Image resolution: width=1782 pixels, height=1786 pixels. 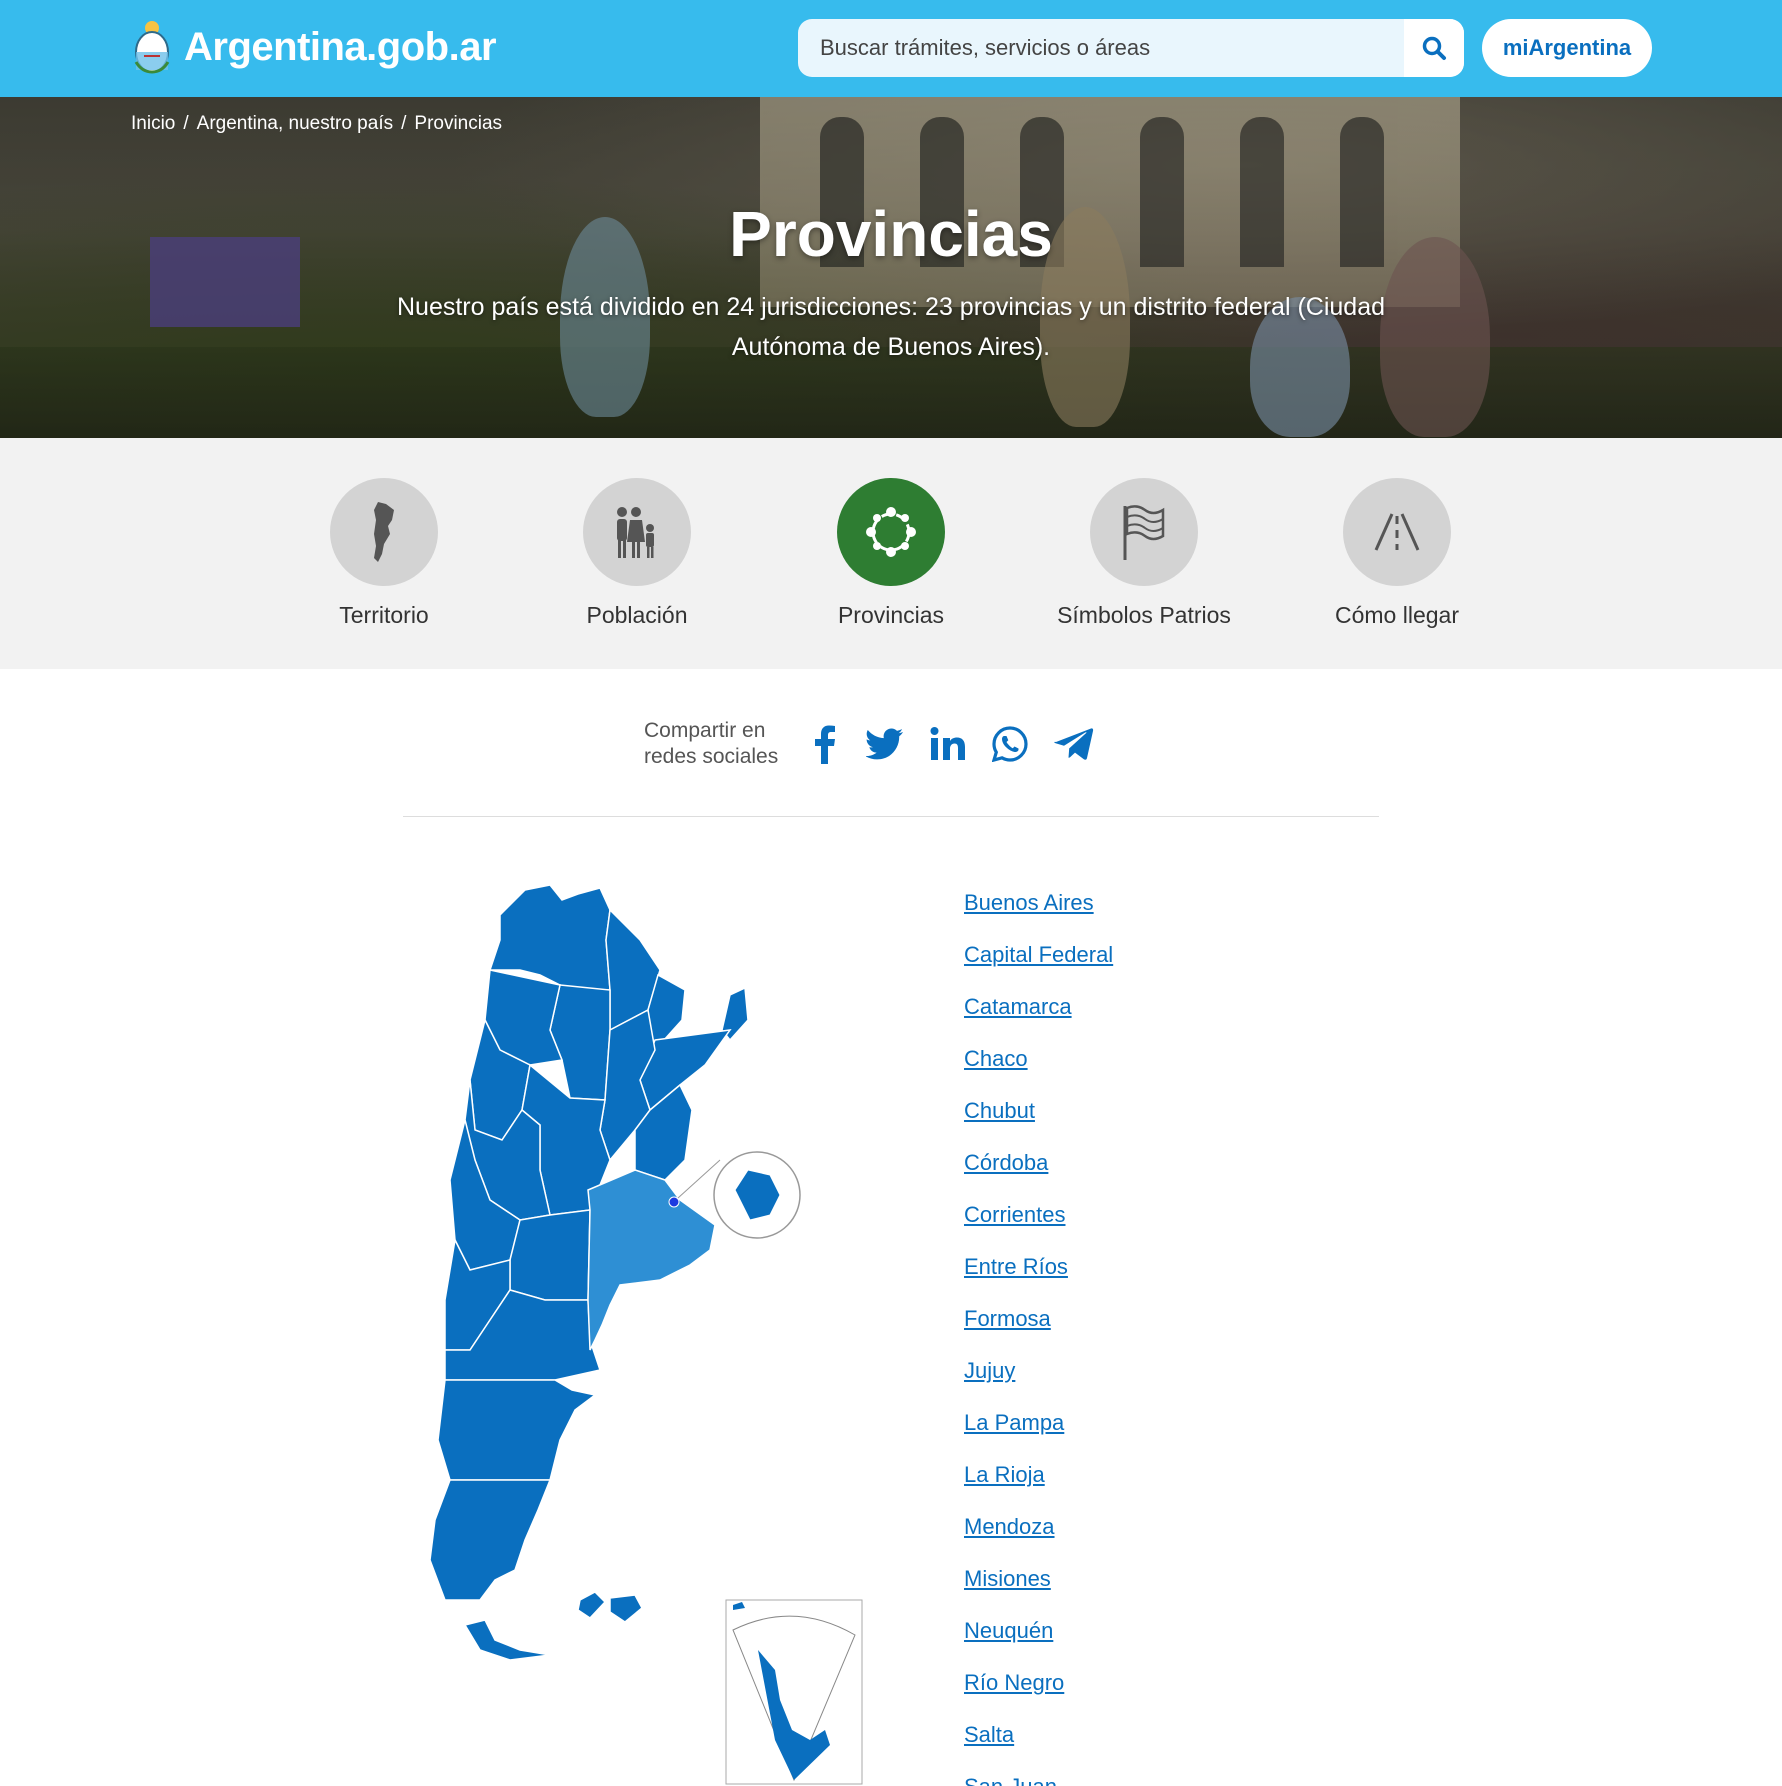 I want to click on nav-item-provincias: Provincias, so click(x=891, y=553).